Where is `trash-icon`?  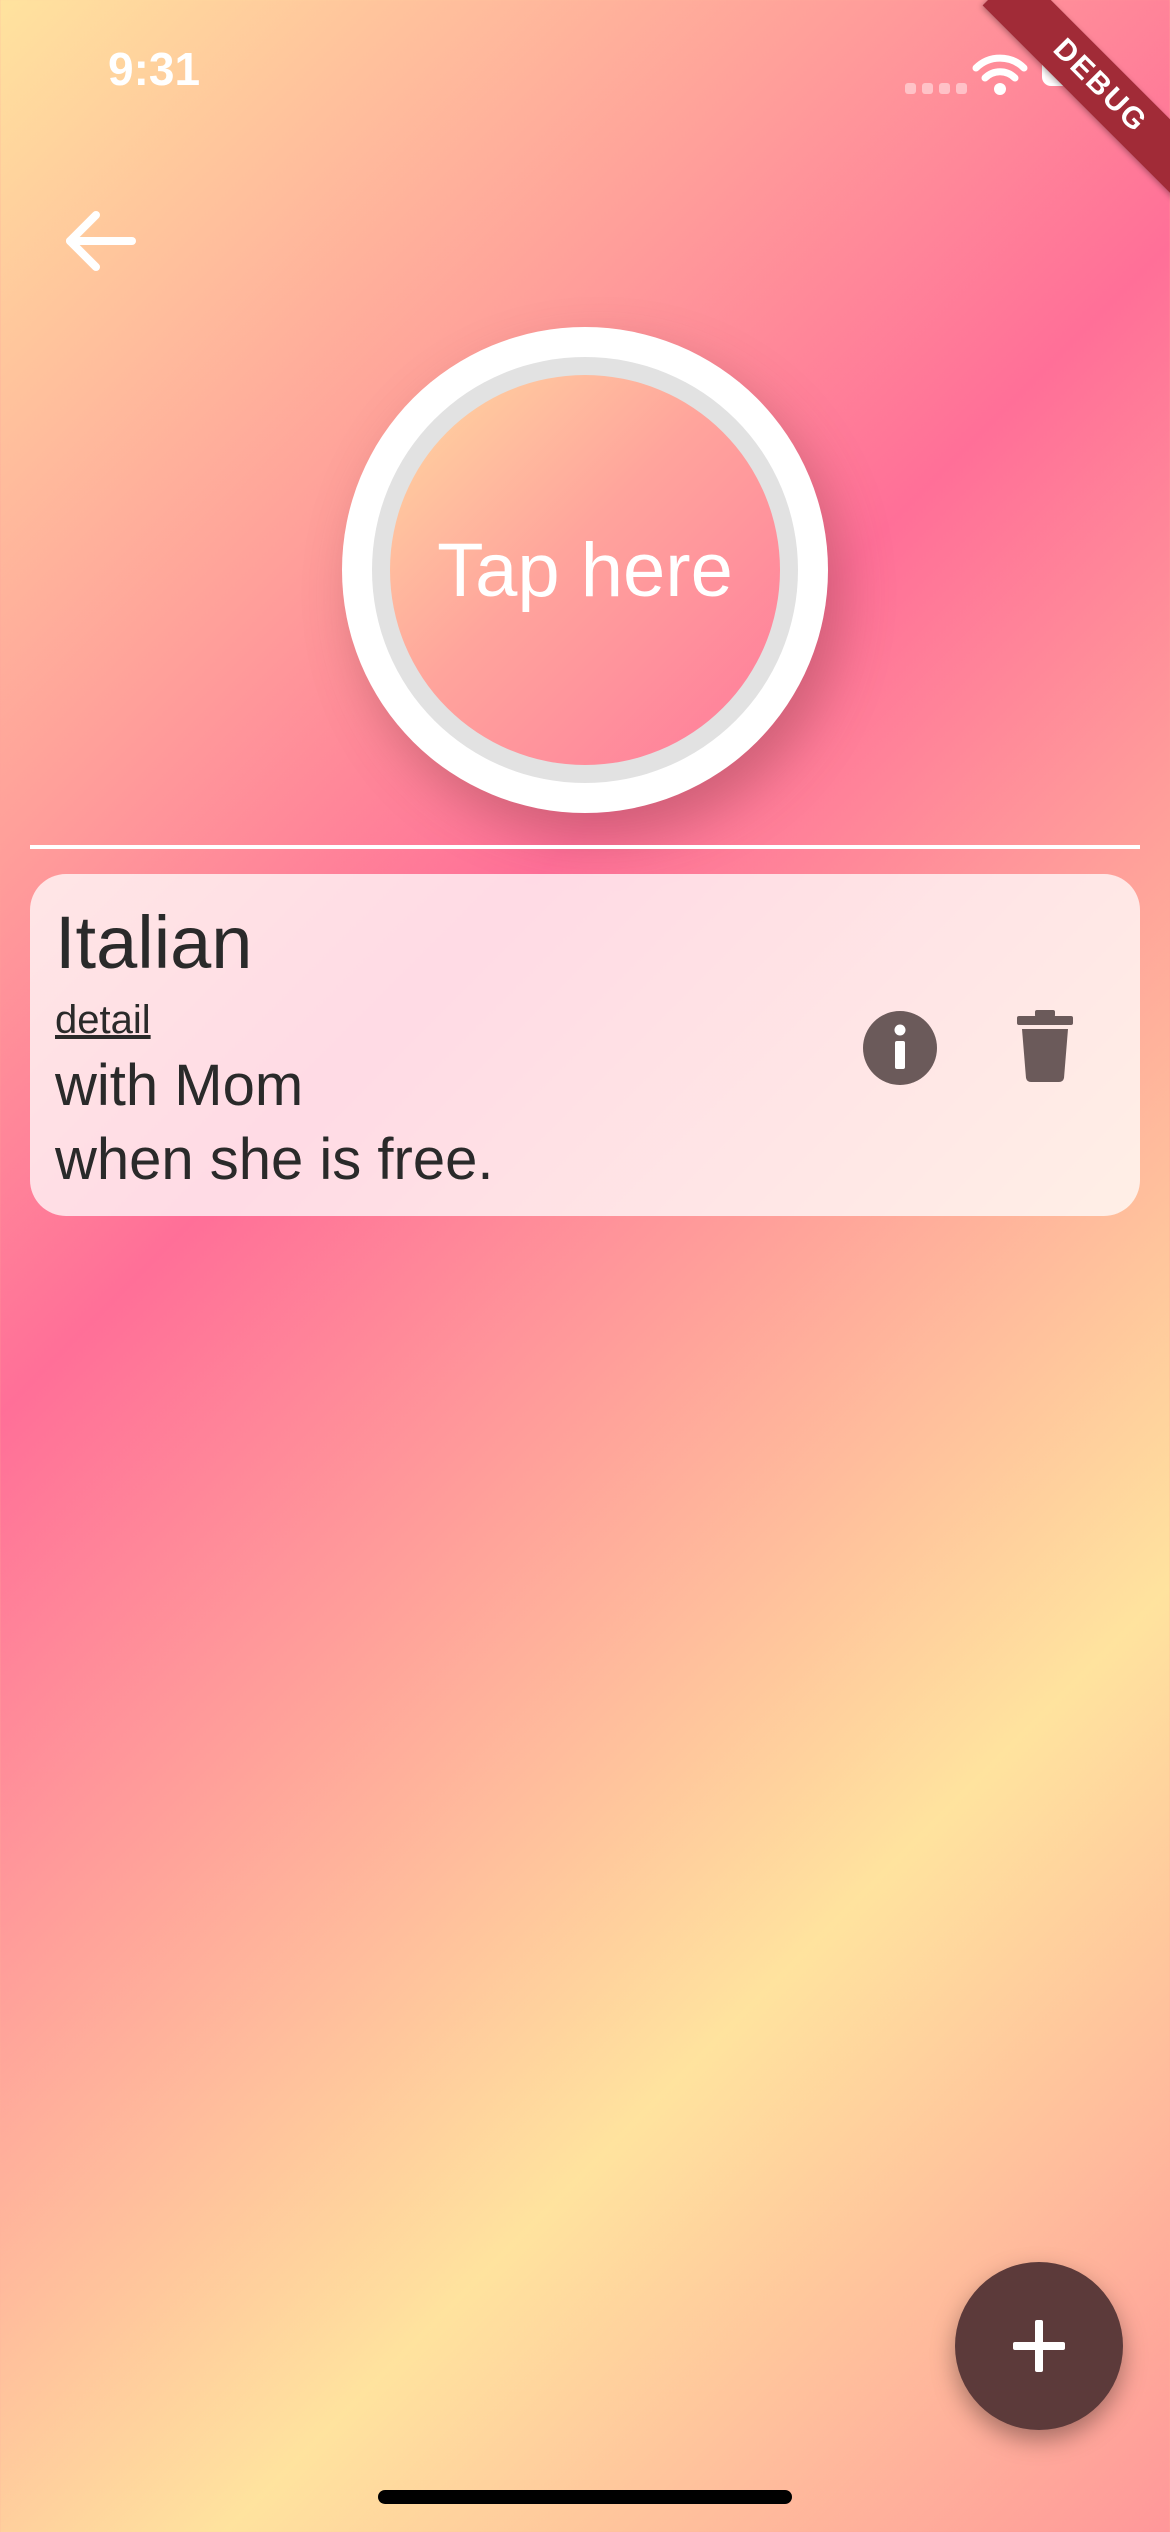
trash-icon is located at coordinates (1045, 1046).